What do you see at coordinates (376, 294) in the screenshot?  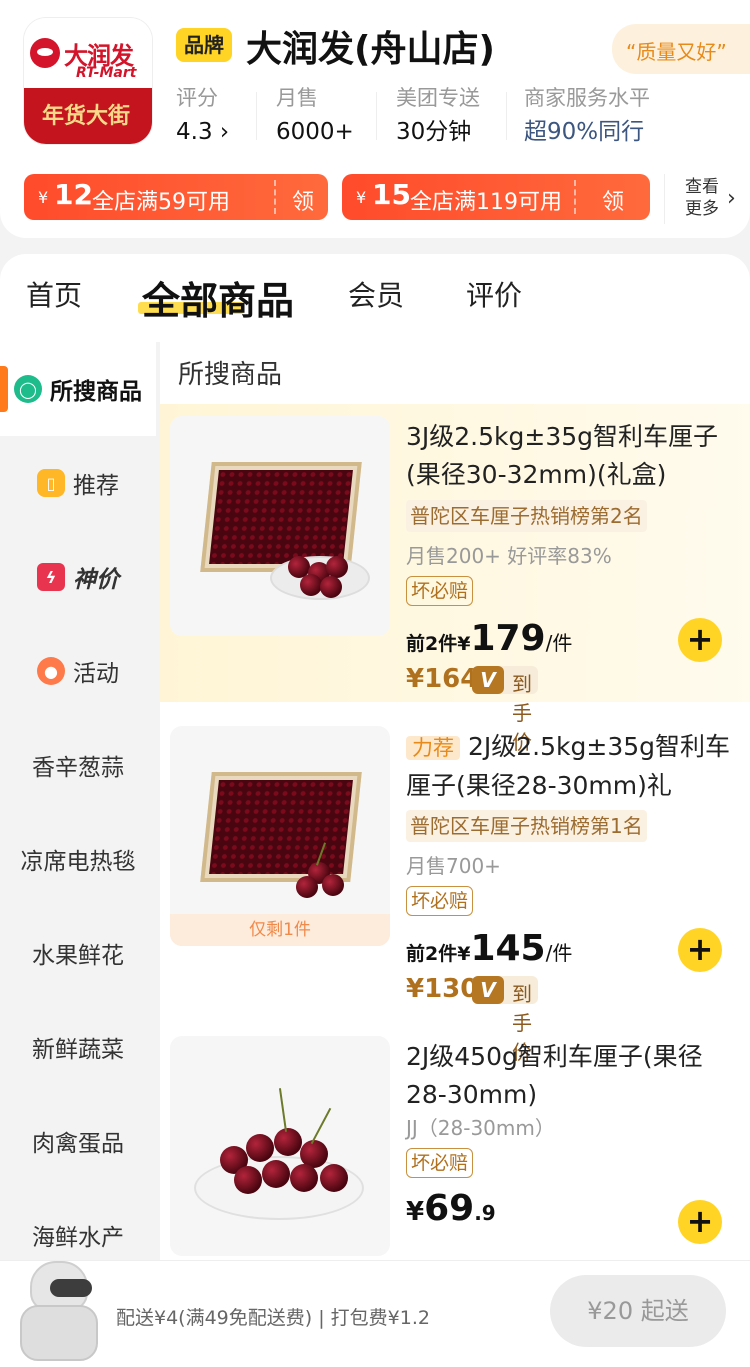 I see `tab-membership: 会员` at bounding box center [376, 294].